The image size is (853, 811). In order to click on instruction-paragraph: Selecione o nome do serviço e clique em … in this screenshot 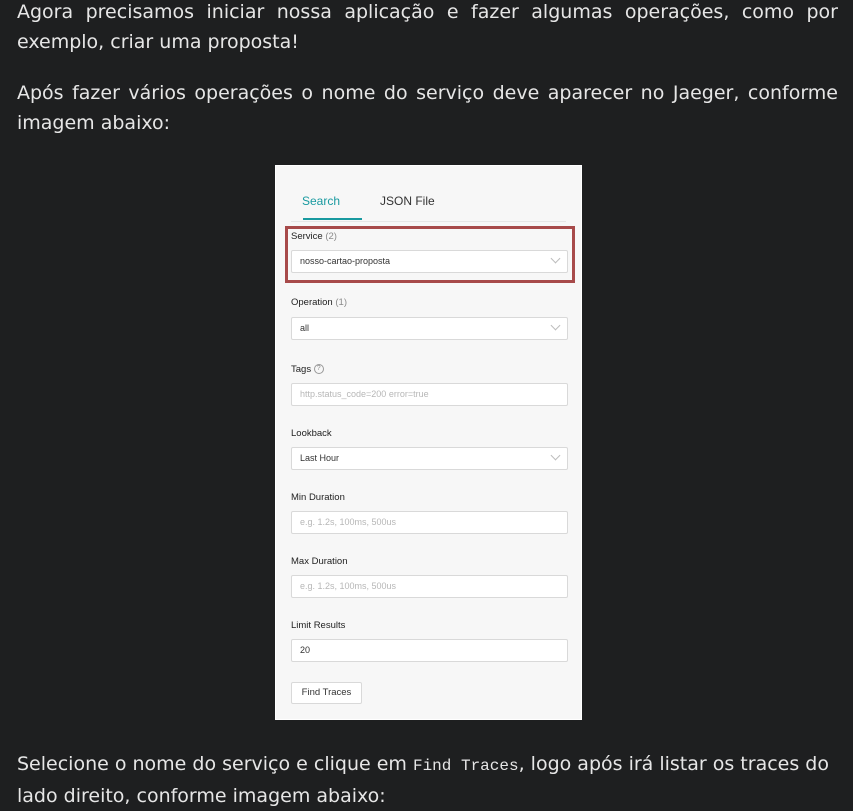, I will do `click(423, 780)`.